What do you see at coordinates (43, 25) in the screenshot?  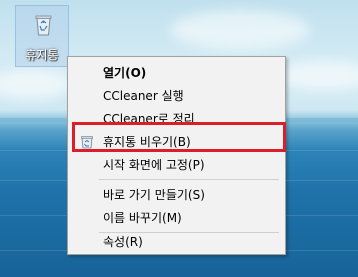 I see `recycle-bin-icon` at bounding box center [43, 25].